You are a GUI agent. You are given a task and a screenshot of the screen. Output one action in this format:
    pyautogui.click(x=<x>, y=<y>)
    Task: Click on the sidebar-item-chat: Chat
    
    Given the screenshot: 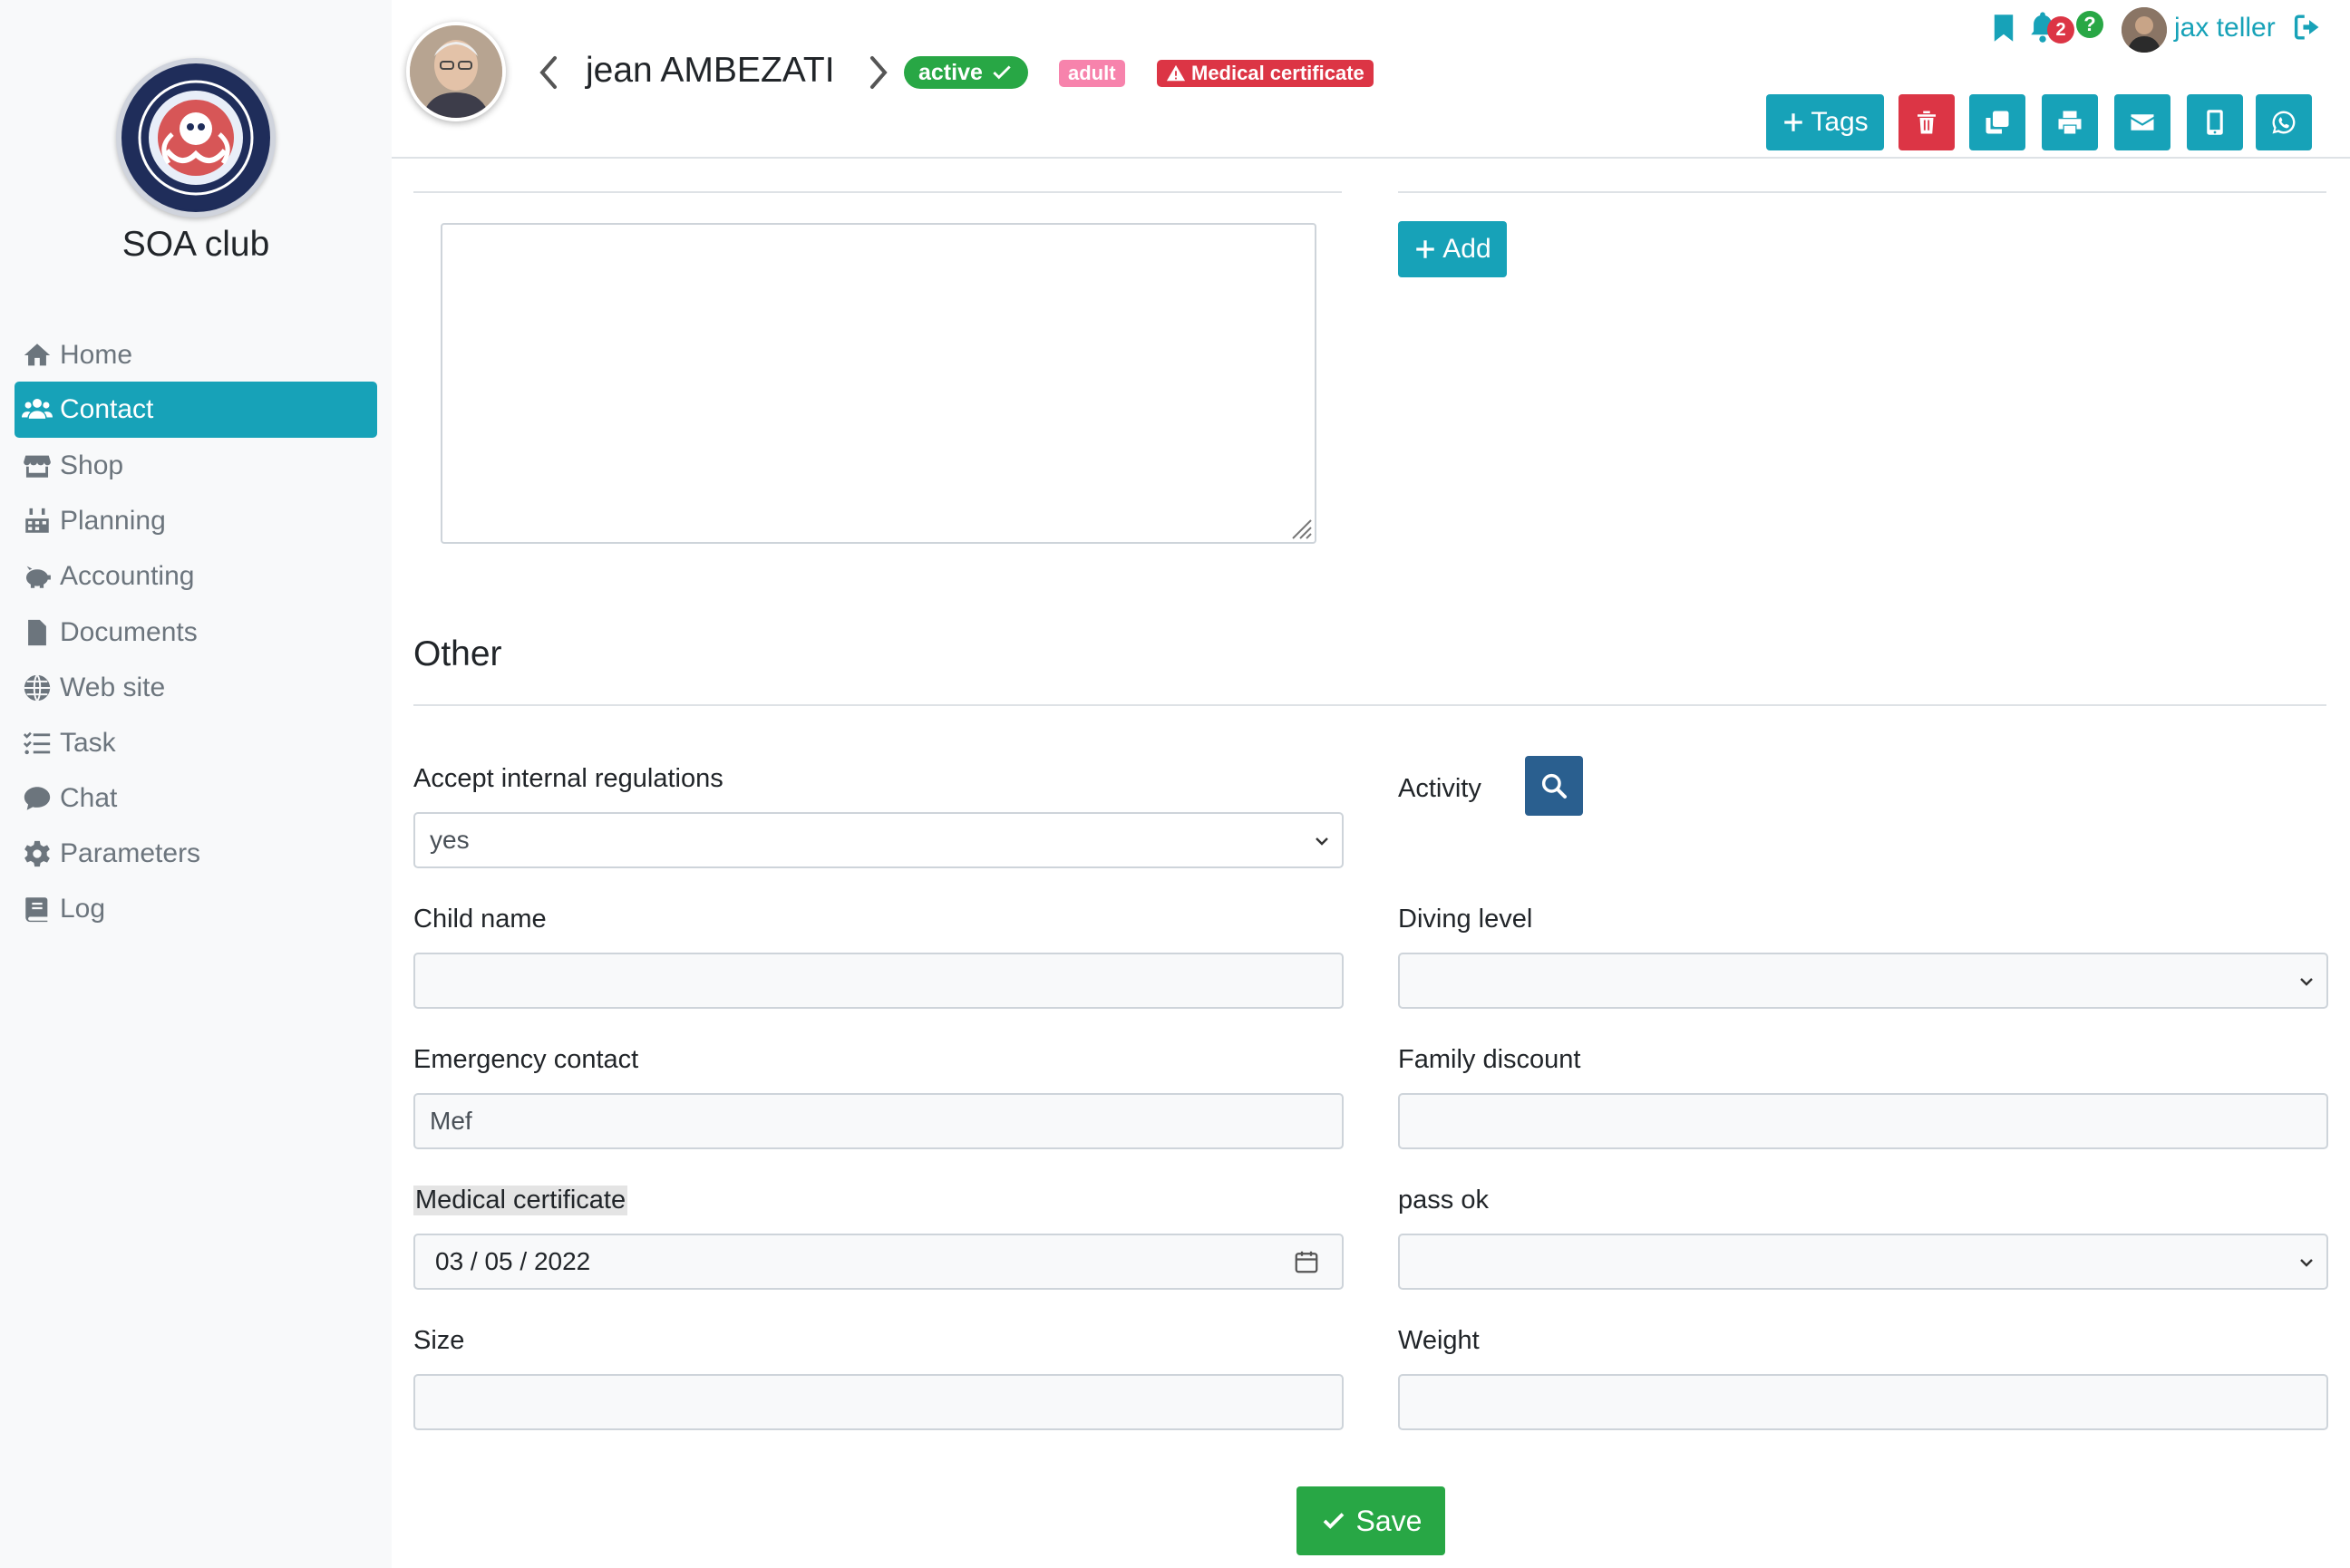 What is the action you would take?
    pyautogui.click(x=196, y=799)
    